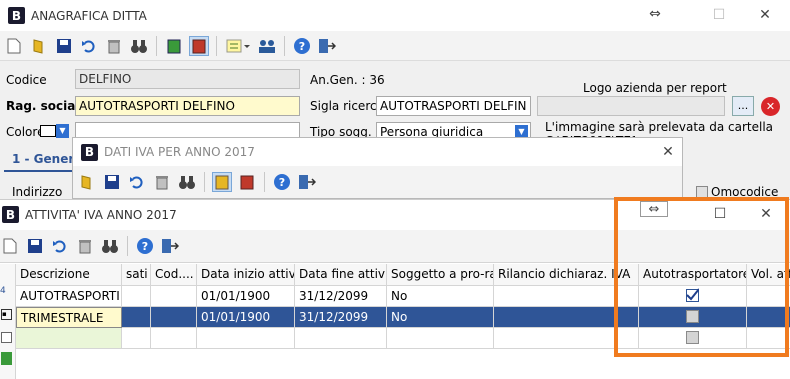 The width and height of the screenshot is (790, 379). What do you see at coordinates (222, 182) in the screenshot?
I see `book-yellow-icon` at bounding box center [222, 182].